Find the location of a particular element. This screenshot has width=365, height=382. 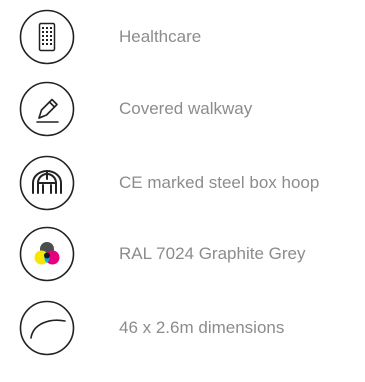

feature-label: Healthcare is located at coordinates (160, 36).